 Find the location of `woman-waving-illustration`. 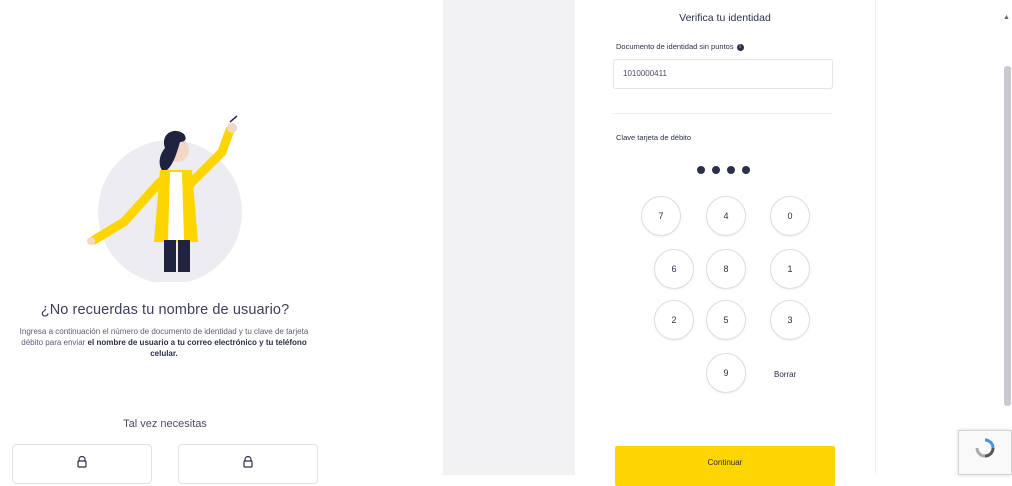

woman-waving-illustration is located at coordinates (164, 198).